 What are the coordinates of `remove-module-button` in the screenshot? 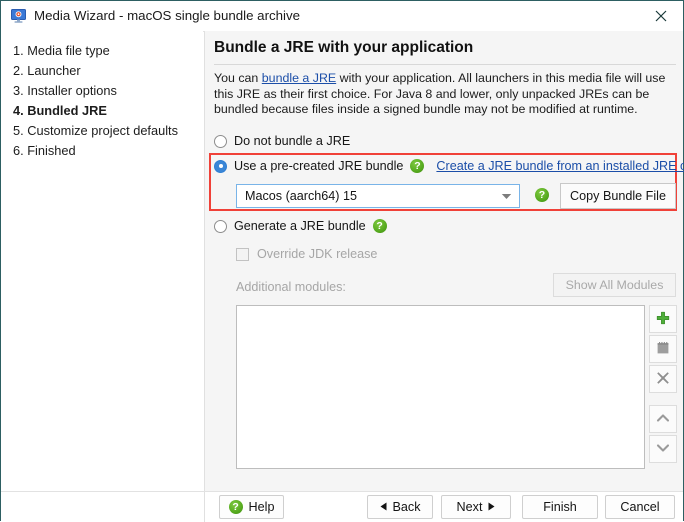 It's located at (663, 379).